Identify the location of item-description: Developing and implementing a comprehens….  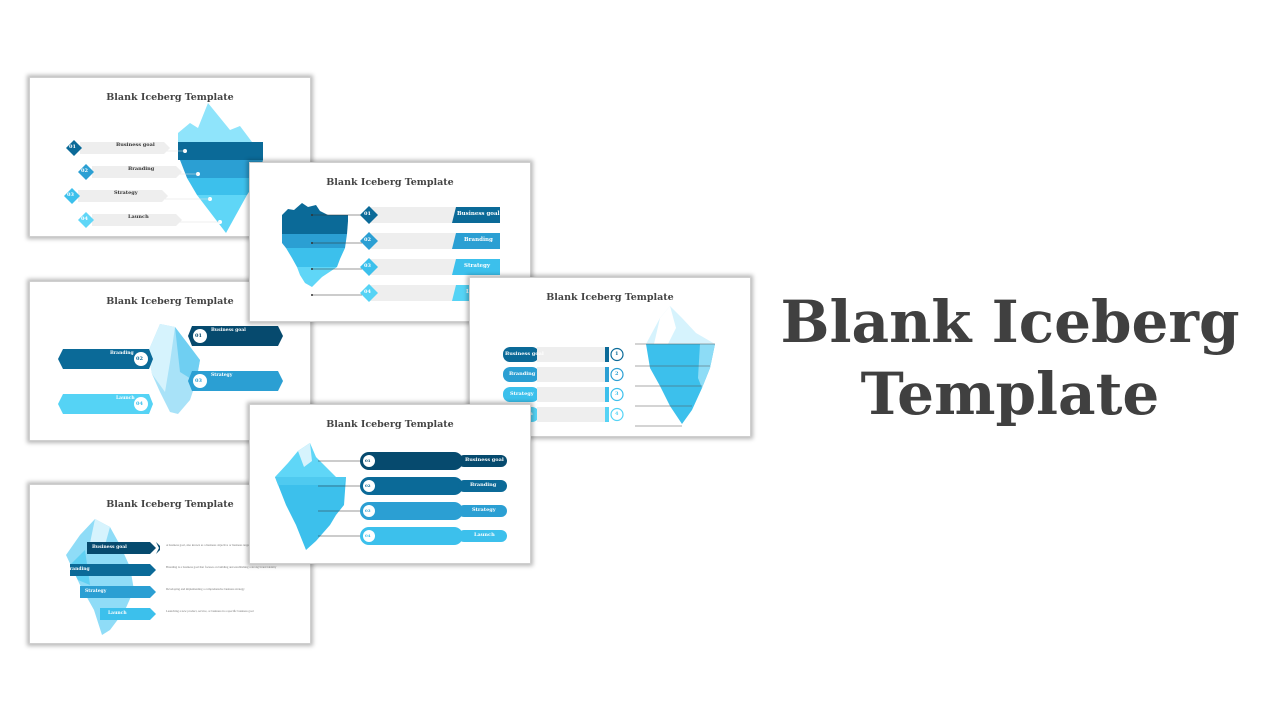
(205, 589).